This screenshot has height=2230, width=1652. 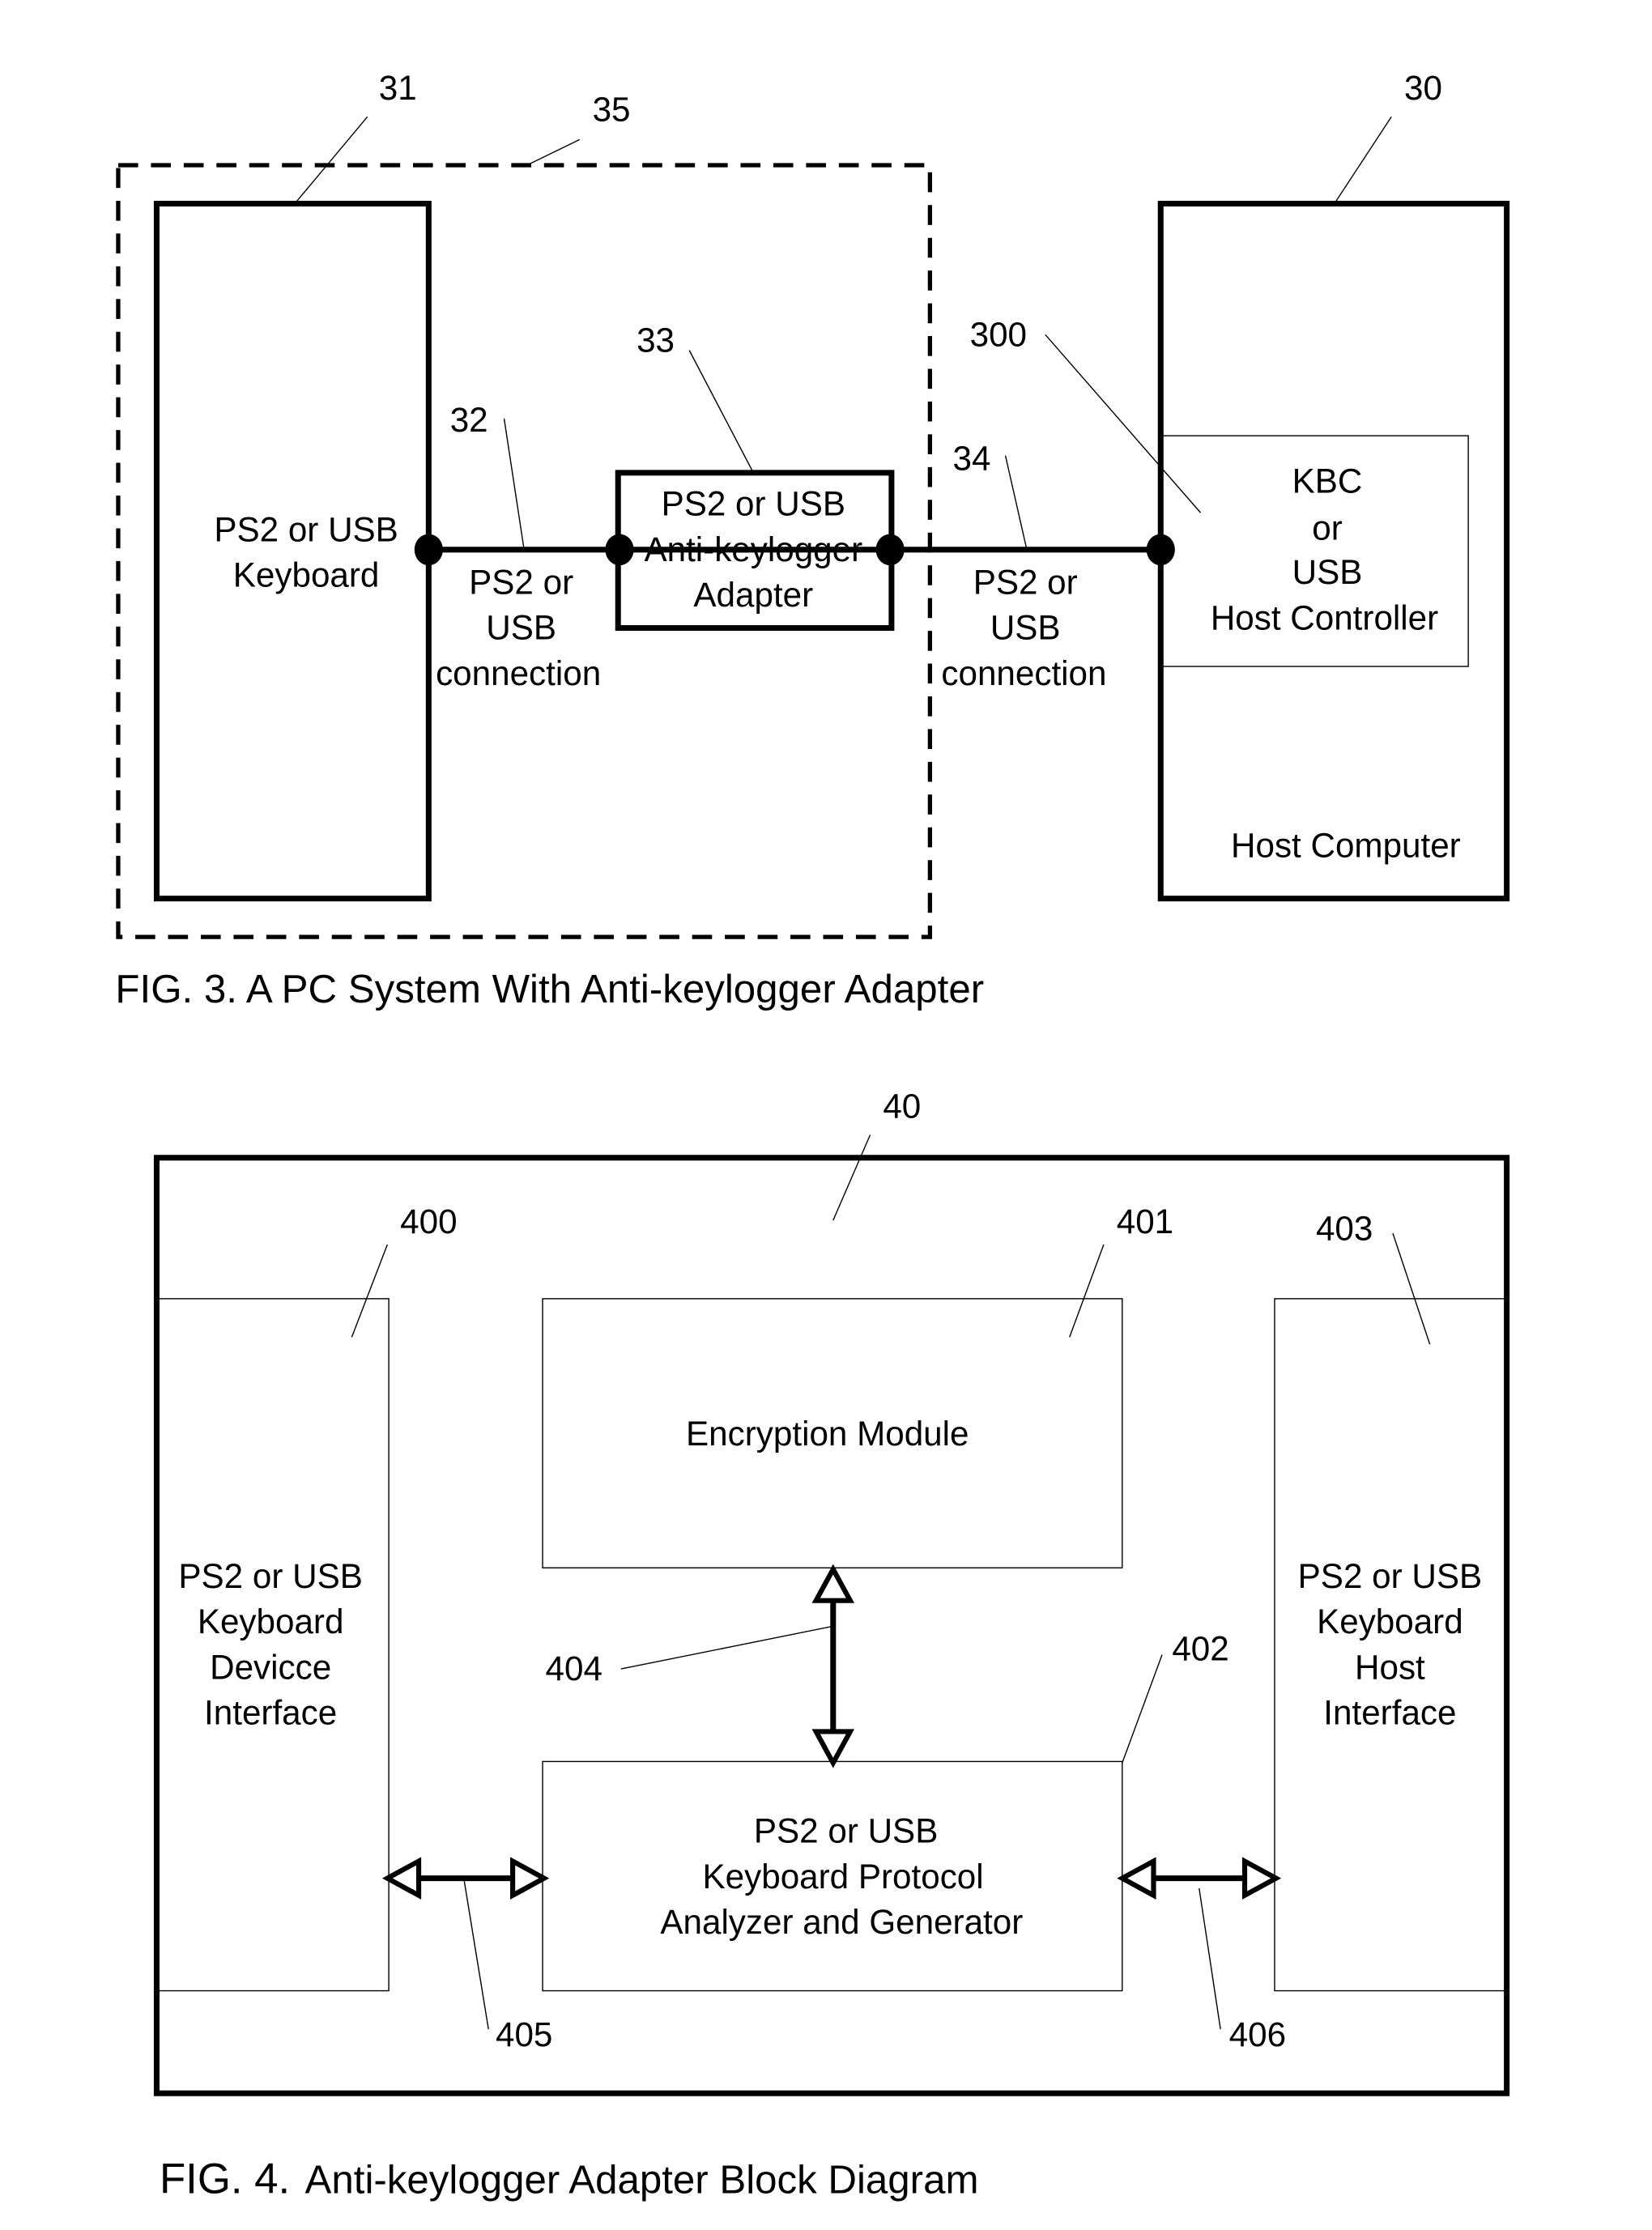 What do you see at coordinates (844, 1877) in the screenshot?
I see `protocol-label-line2: Keyboard Protocol` at bounding box center [844, 1877].